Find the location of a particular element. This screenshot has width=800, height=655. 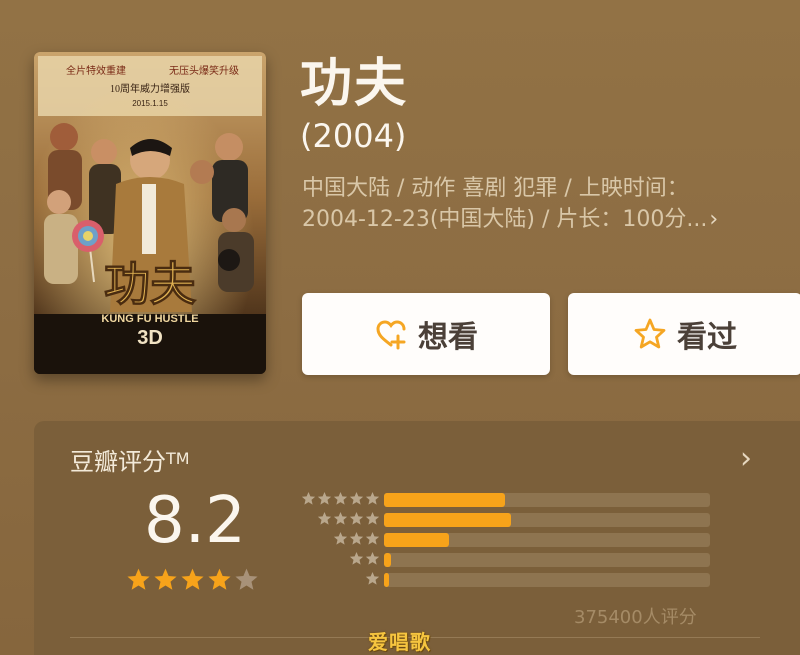

poster-top-right: 无压头爆笑升级 is located at coordinates (204, 70).